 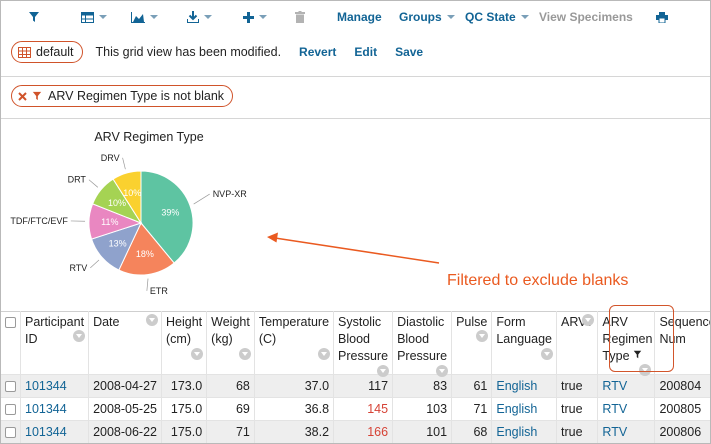 I want to click on column-header: Systolic Blood Pressure, so click(x=363, y=344).